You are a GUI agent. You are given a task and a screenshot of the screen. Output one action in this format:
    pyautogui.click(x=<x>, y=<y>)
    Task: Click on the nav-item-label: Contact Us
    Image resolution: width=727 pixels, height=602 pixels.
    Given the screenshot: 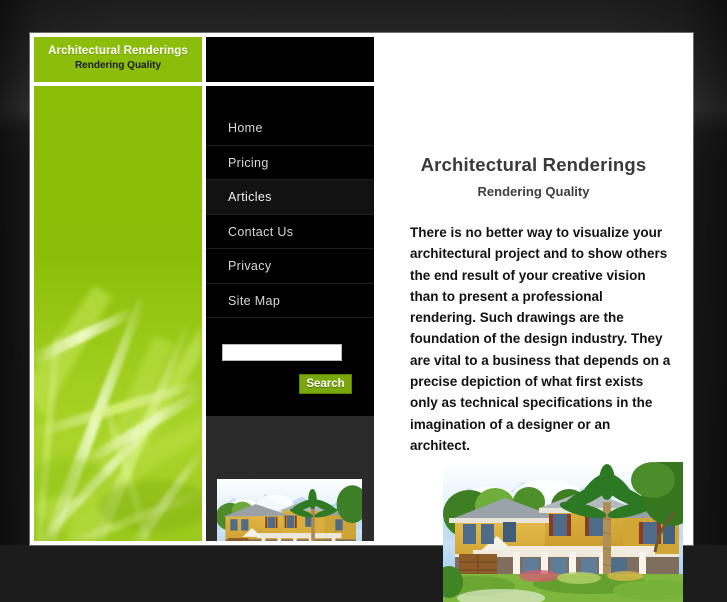 What is the action you would take?
    pyautogui.click(x=260, y=232)
    